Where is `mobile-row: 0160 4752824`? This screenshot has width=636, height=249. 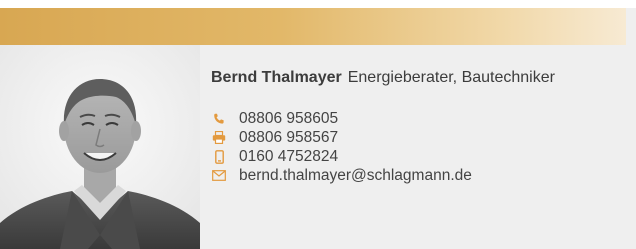 mobile-row: 0160 4752824 is located at coordinates (418, 156).